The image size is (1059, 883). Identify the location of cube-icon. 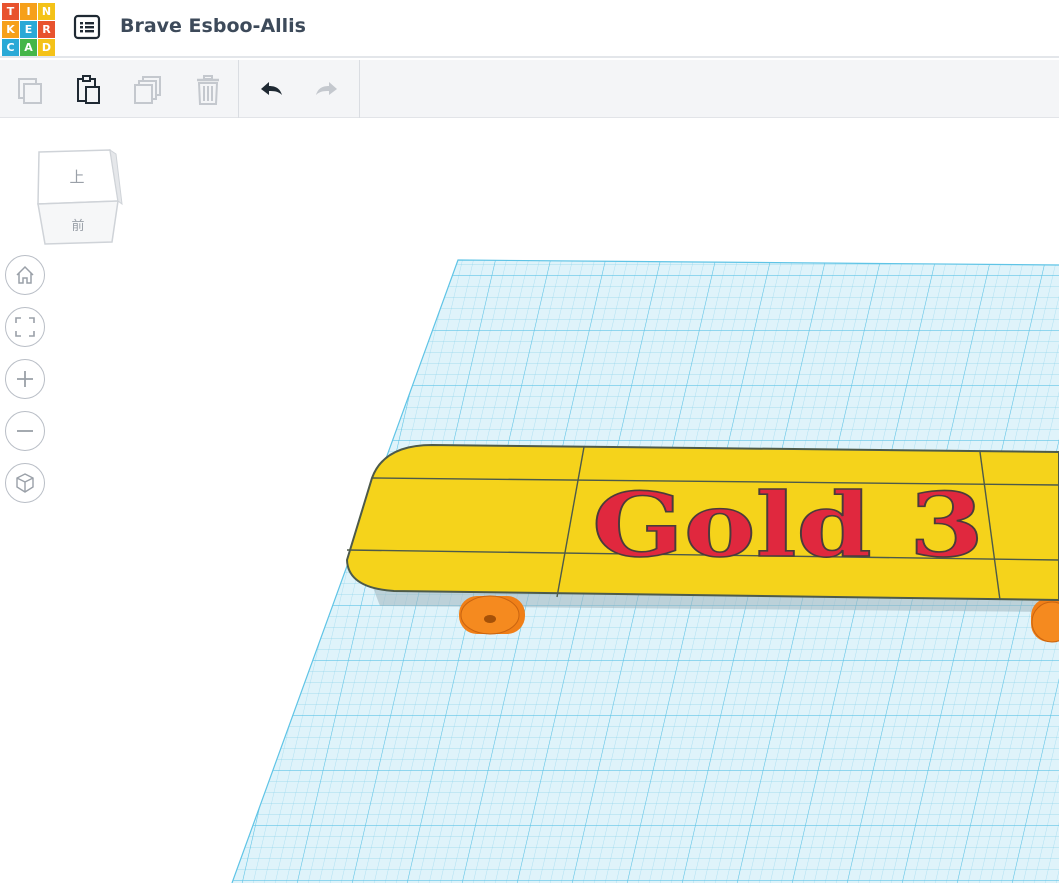
(25, 483).